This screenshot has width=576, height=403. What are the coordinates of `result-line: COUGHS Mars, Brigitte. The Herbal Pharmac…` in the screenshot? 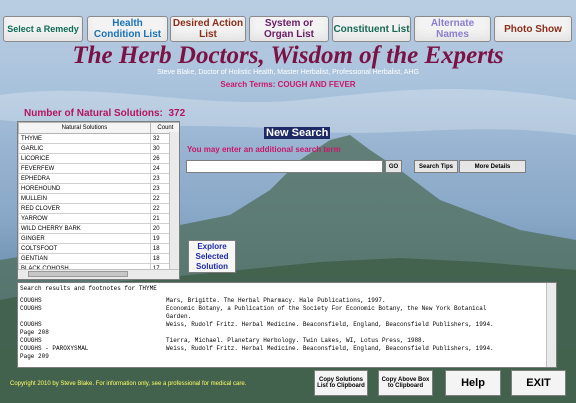 It's located at (287, 301).